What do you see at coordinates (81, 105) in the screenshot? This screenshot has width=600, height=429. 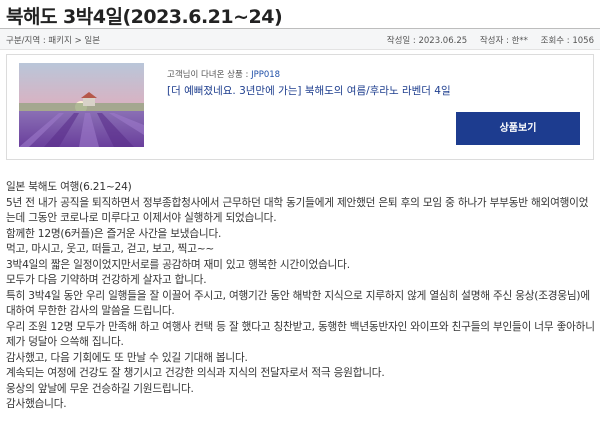 I see `lavender-field-photo` at bounding box center [81, 105].